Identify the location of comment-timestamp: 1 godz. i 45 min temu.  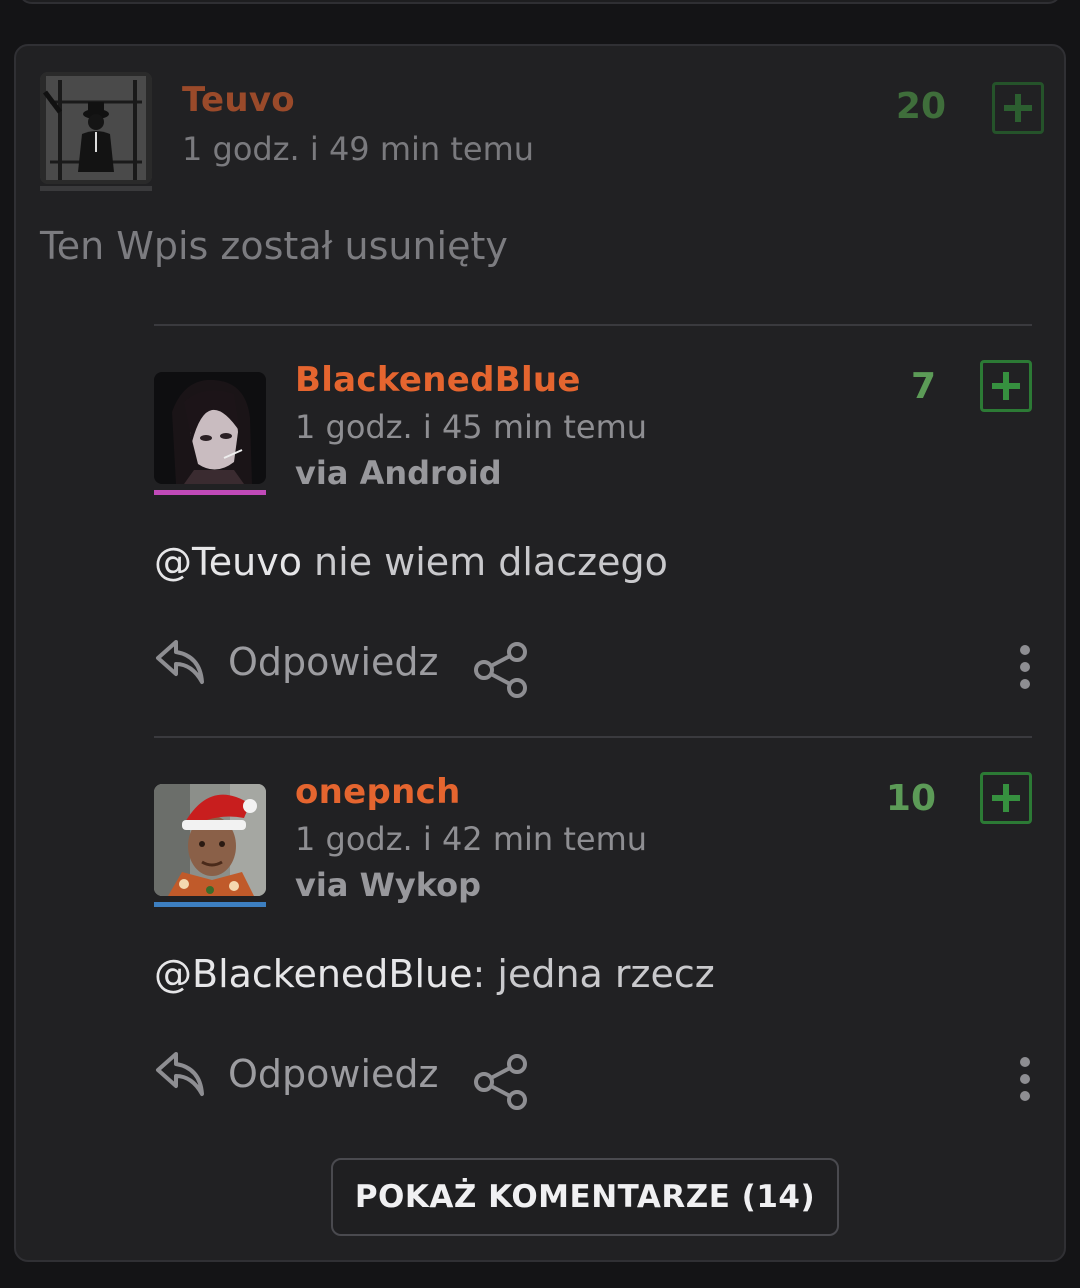
(471, 427).